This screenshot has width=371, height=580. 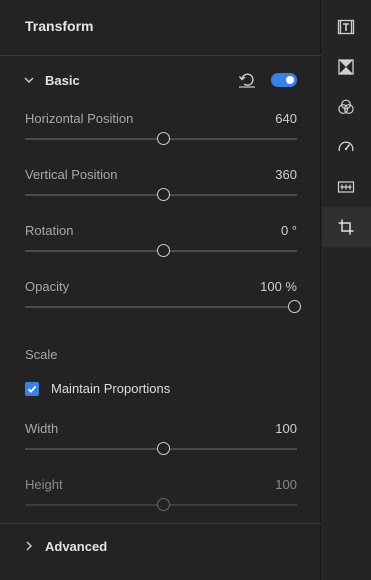 I want to click on advanced-section-label: Advanced, so click(x=76, y=546).